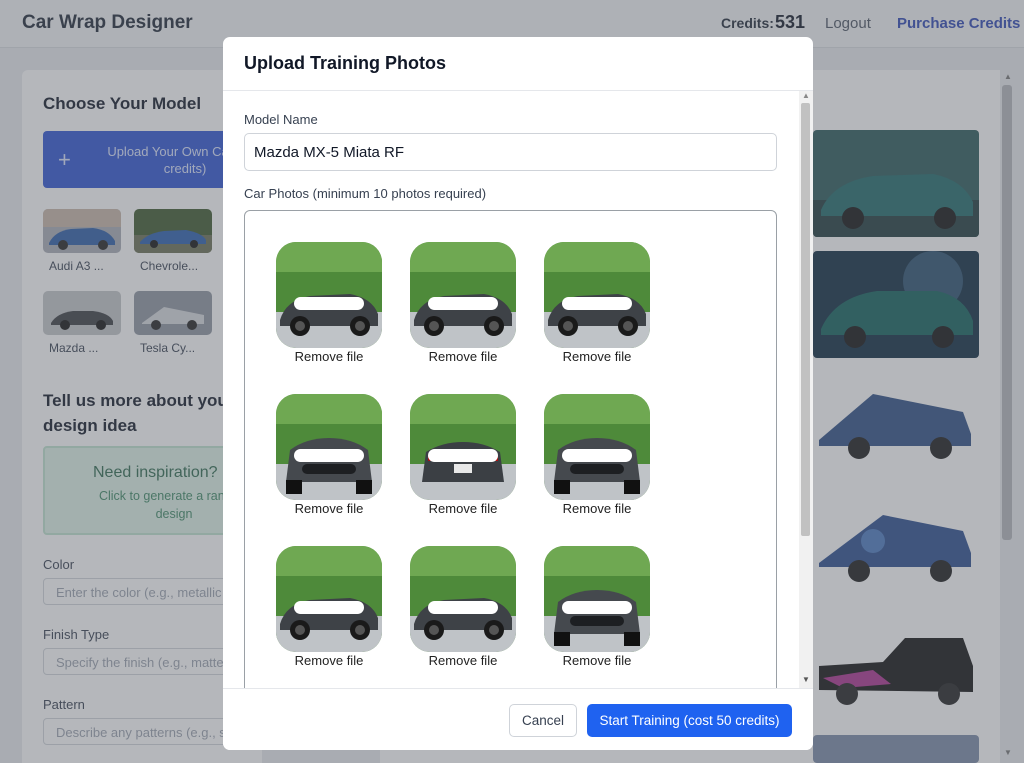 The height and width of the screenshot is (763, 1024). What do you see at coordinates (543, 720) in the screenshot?
I see `cancel-button: Cancel` at bounding box center [543, 720].